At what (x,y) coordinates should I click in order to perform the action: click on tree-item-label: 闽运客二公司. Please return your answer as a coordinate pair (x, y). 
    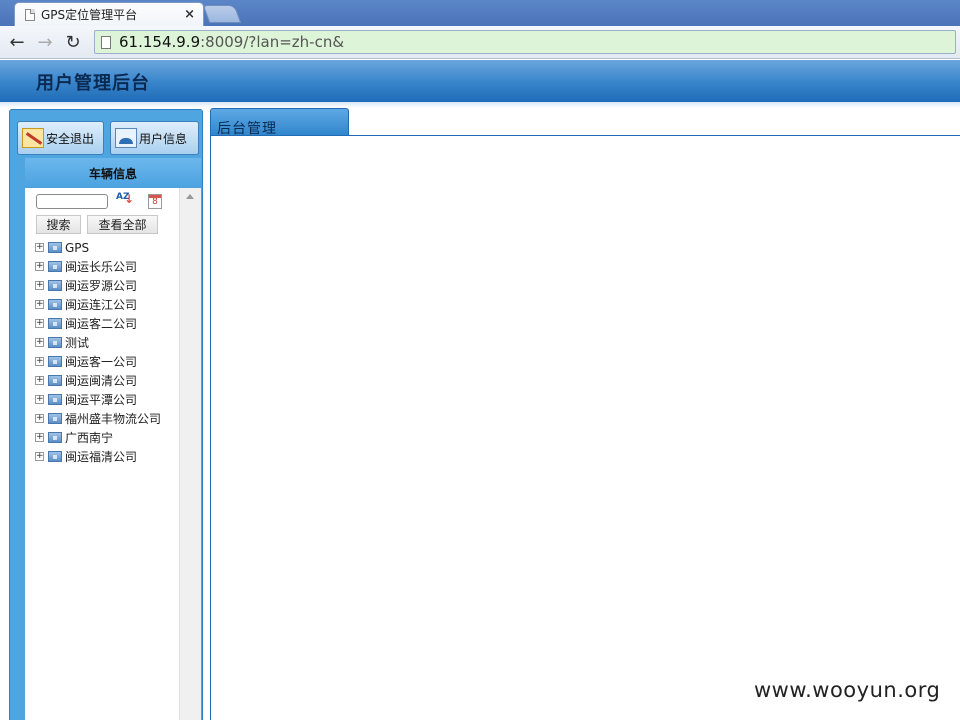
    Looking at the image, I should click on (101, 324).